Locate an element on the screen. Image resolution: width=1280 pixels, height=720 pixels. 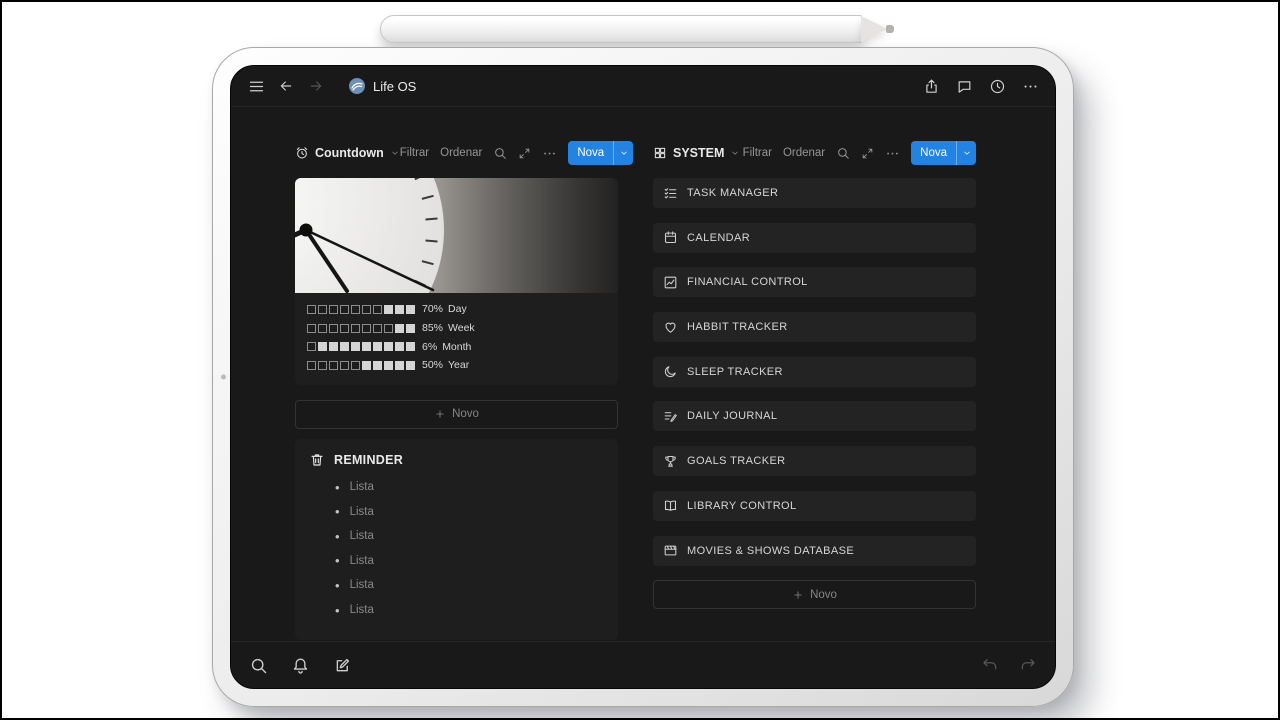
page-title: Life OS is located at coordinates (395, 86).